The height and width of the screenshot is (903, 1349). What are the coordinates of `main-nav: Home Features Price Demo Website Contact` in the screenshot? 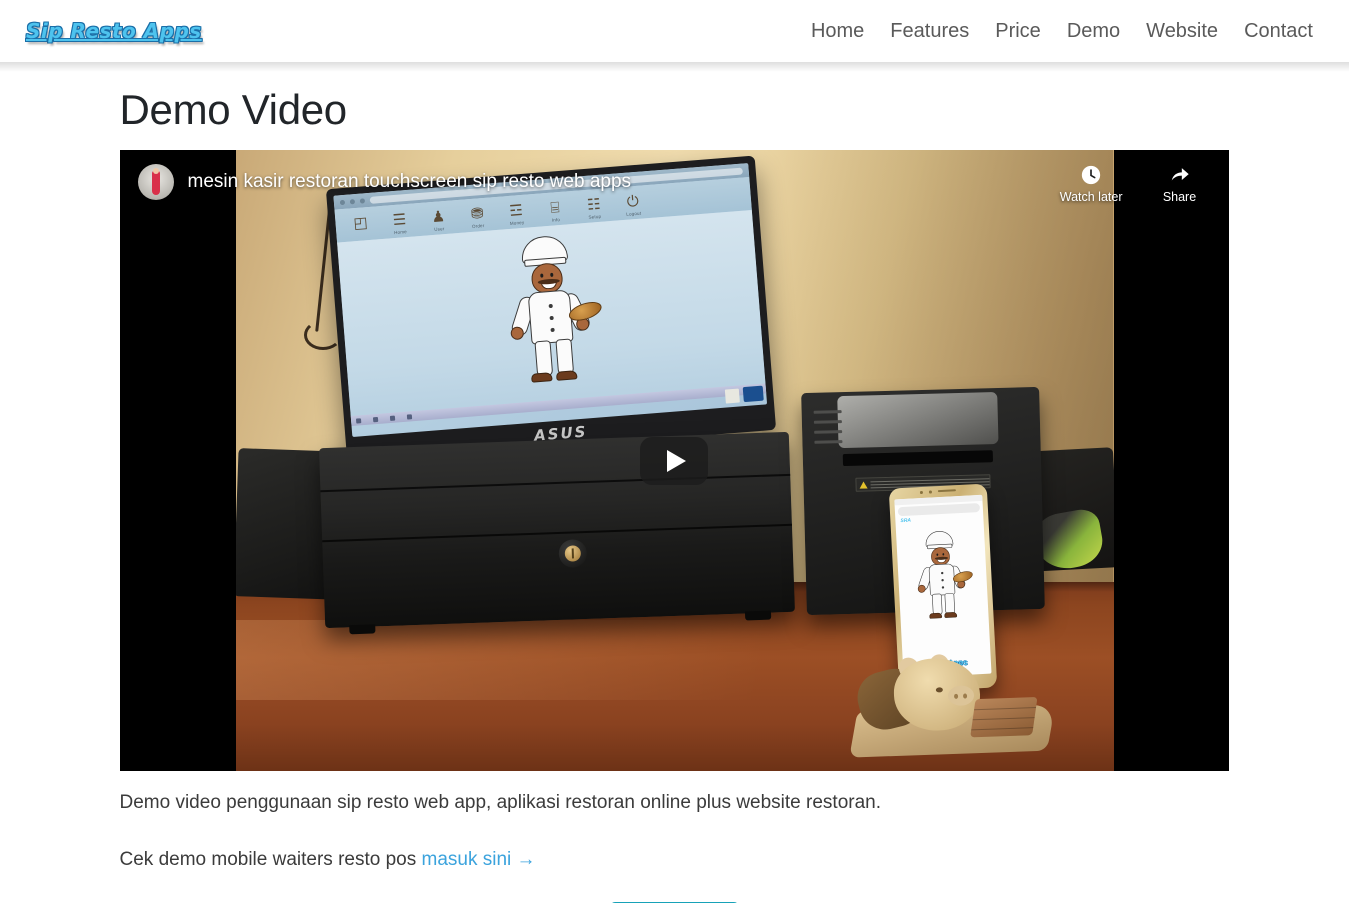 It's located at (1062, 31).